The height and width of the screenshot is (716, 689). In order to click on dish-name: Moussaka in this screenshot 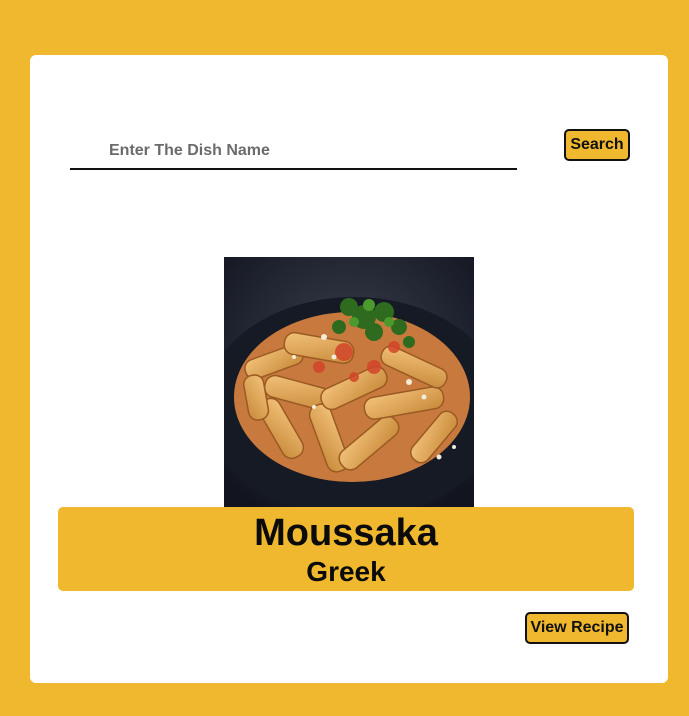, I will do `click(346, 533)`.